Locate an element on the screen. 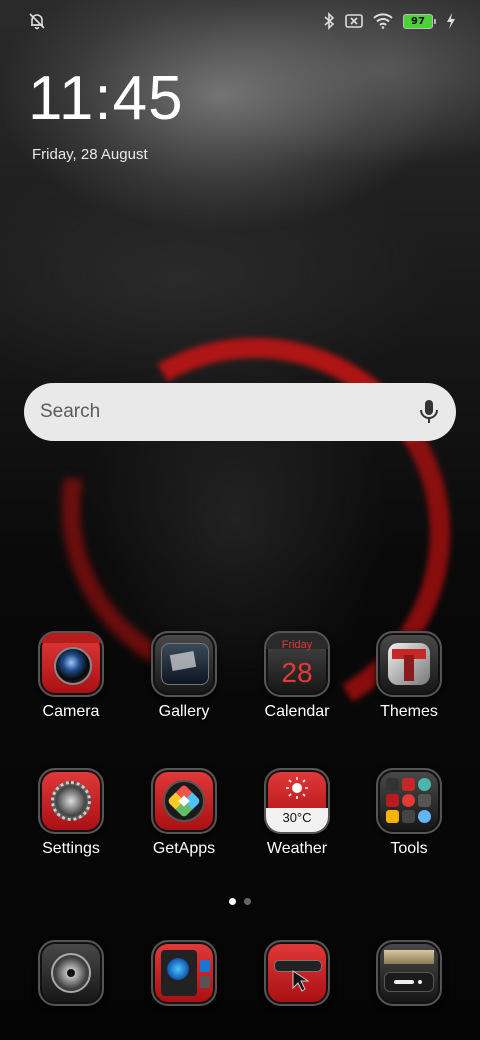  dock-messages is located at coordinates (409, 973).